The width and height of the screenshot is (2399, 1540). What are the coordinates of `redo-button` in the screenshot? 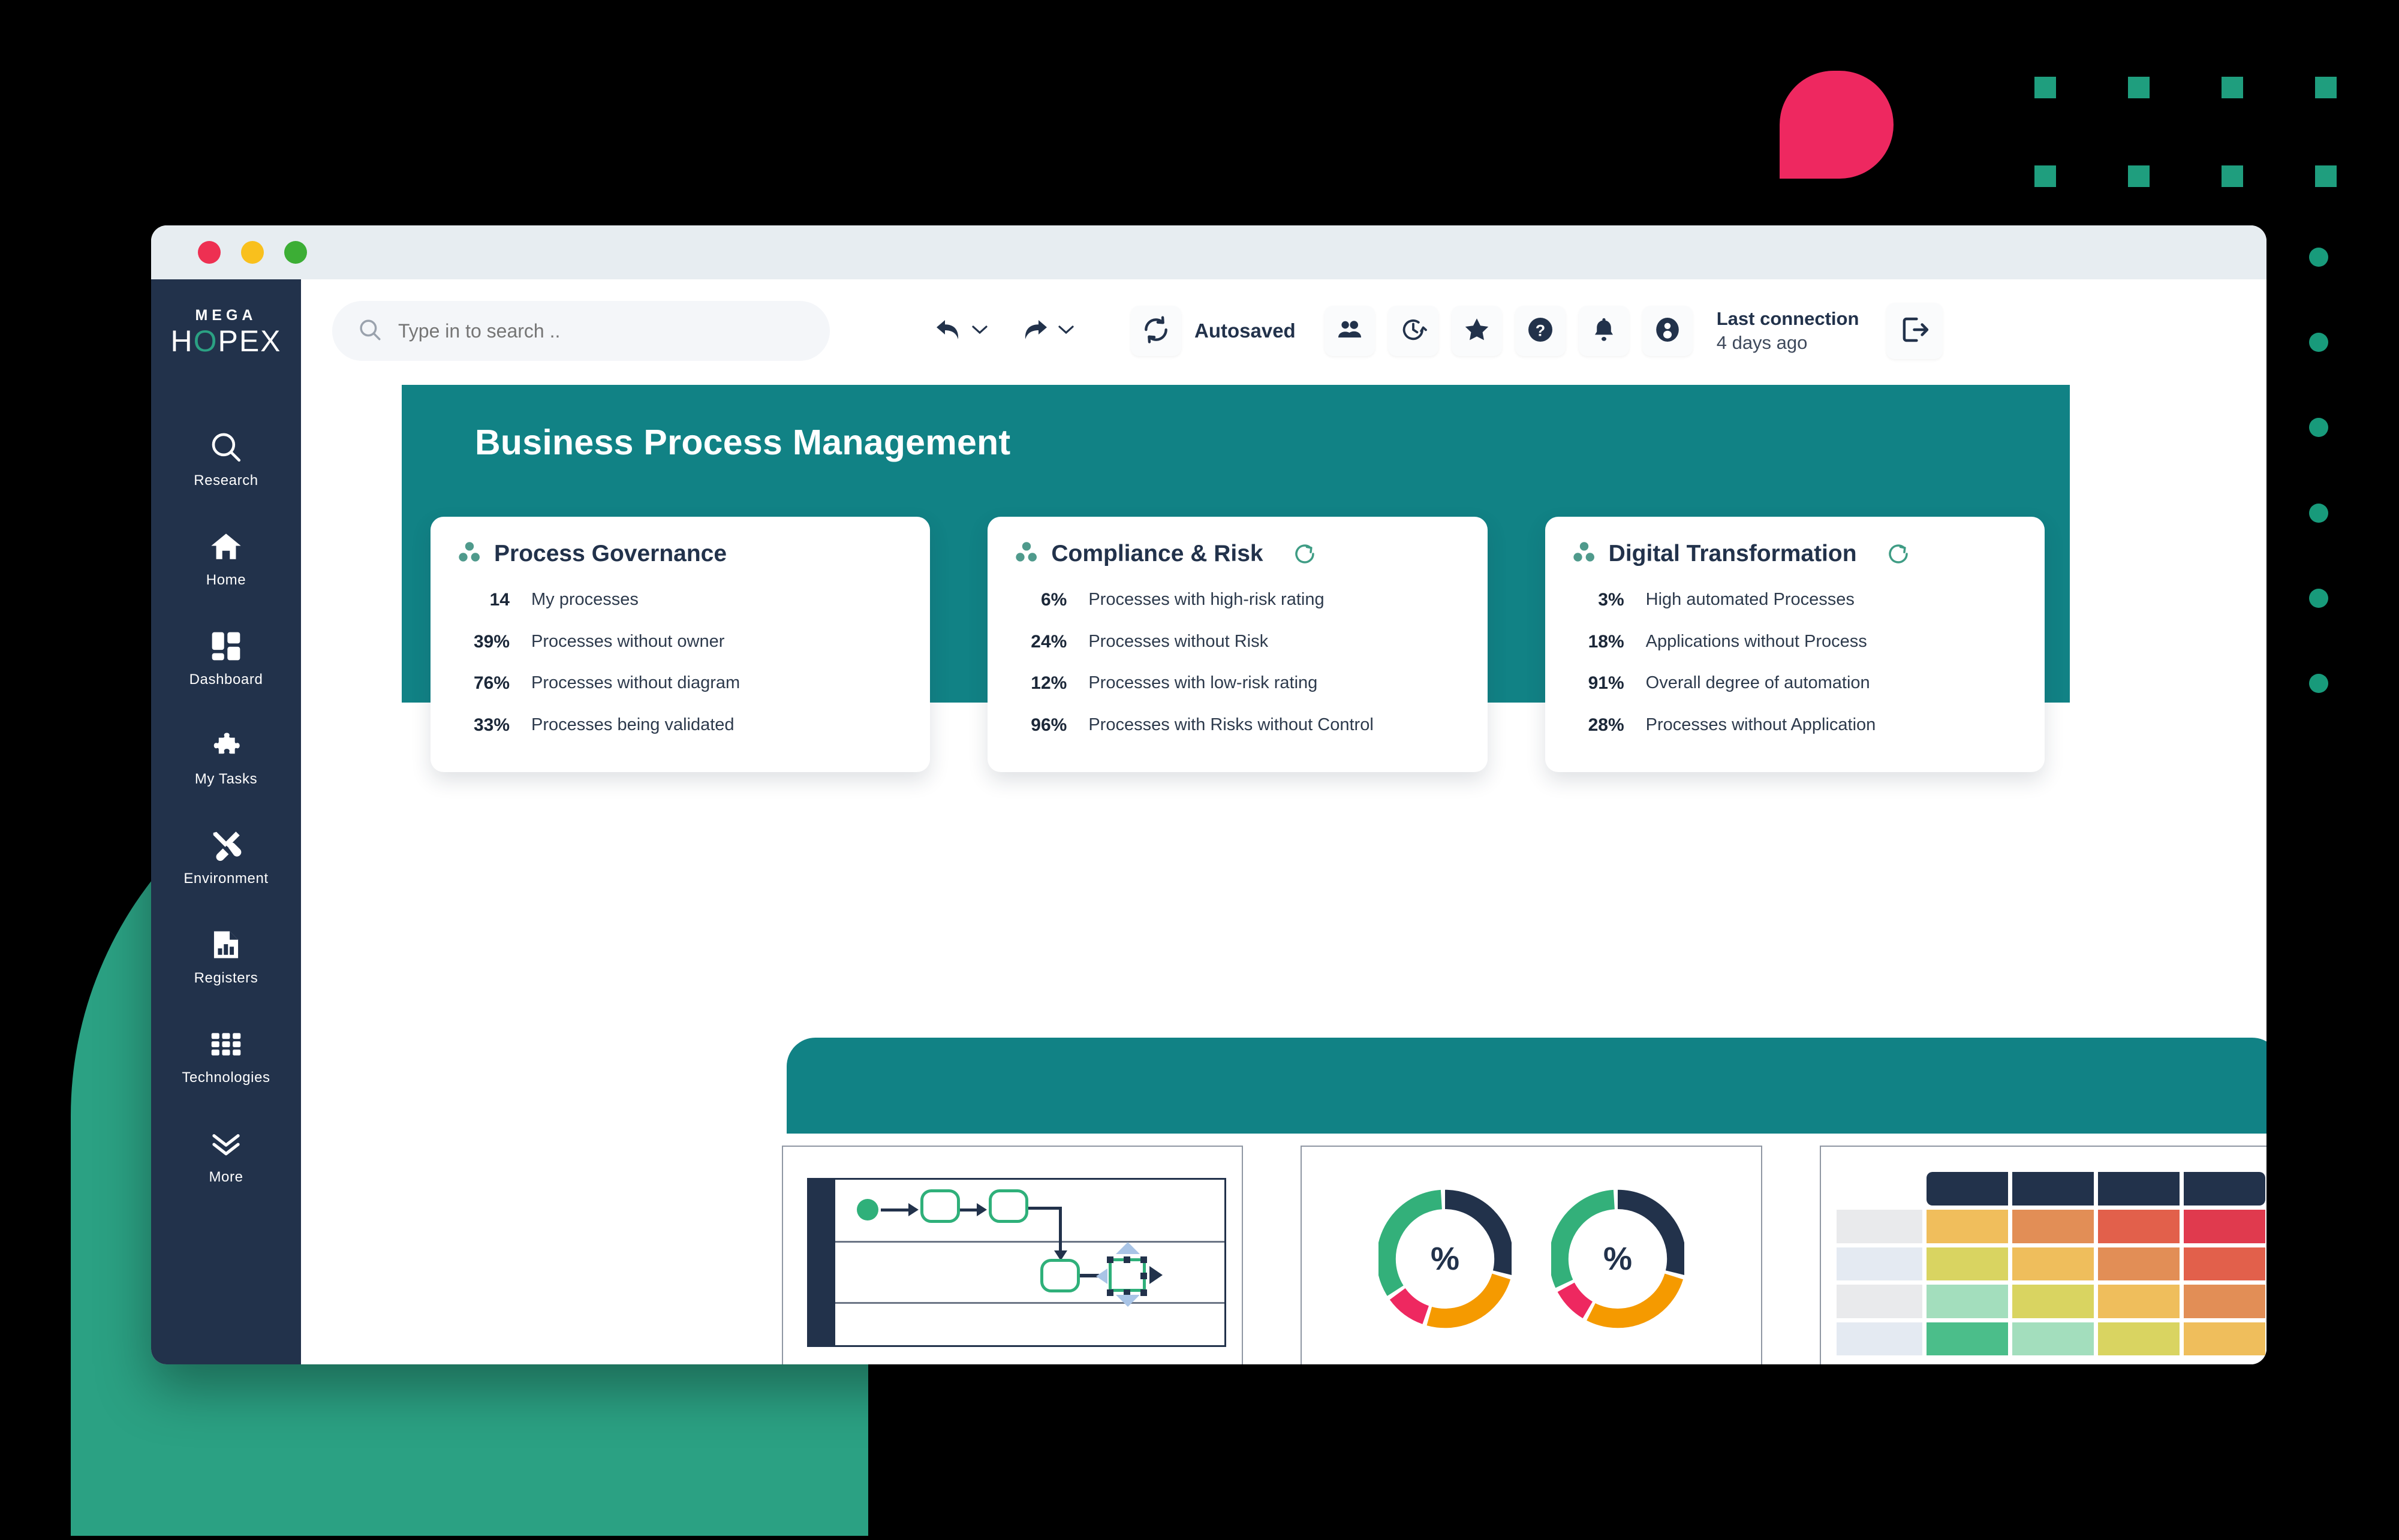 It's located at (1046, 331).